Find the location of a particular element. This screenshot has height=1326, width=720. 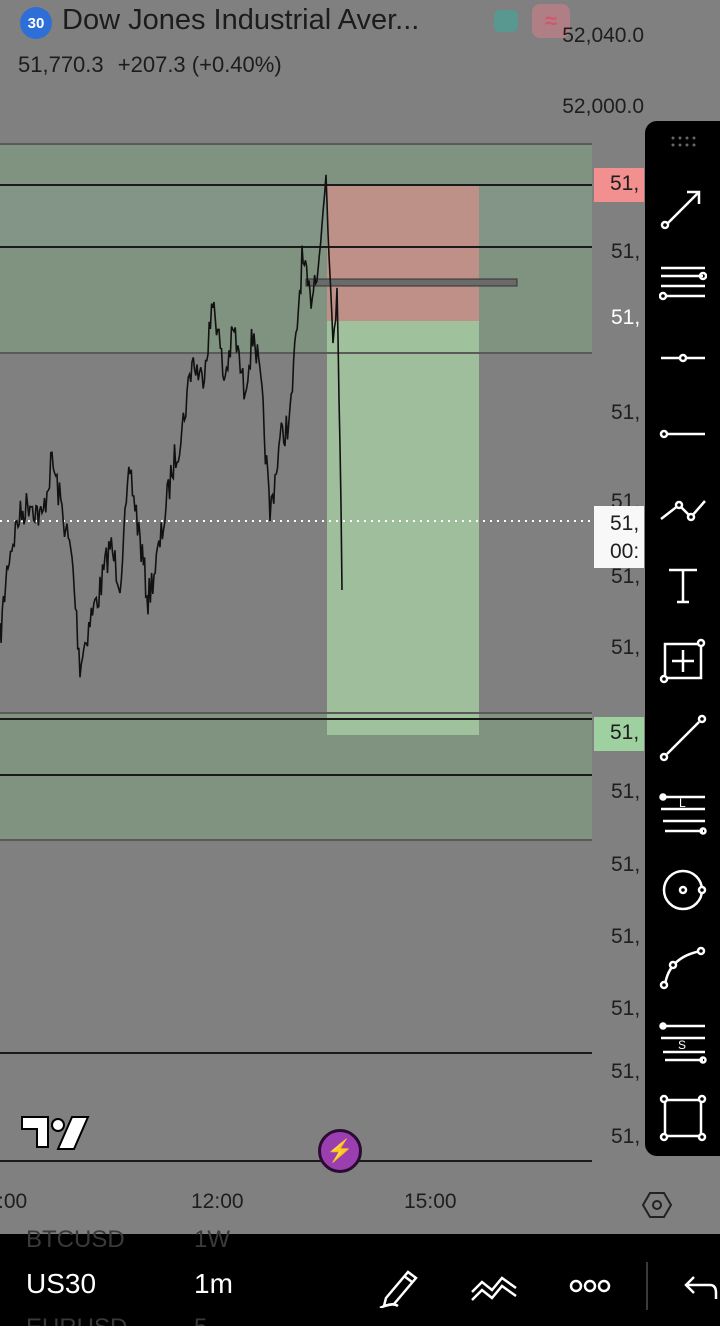

trend-line-icon is located at coordinates (683, 738).